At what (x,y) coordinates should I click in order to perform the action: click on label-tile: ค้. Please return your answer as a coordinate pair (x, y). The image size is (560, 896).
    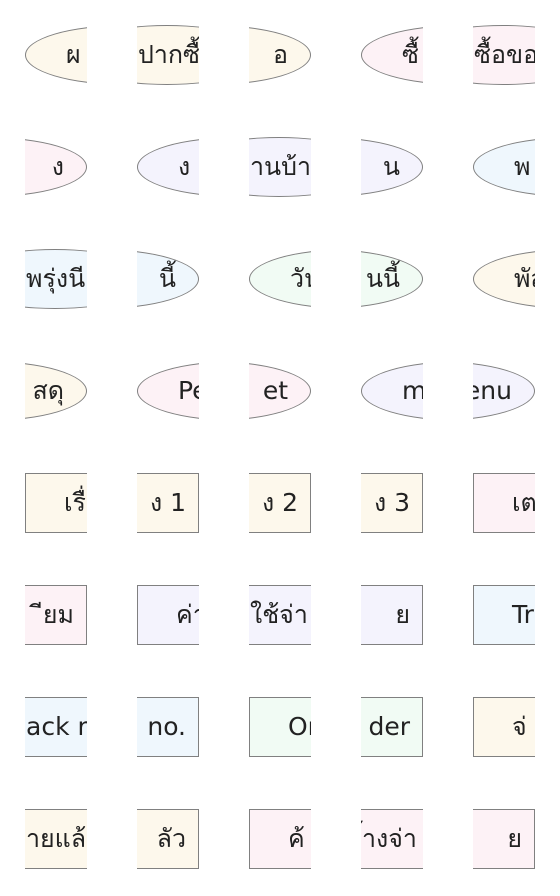
    Looking at the image, I should click on (280, 840).